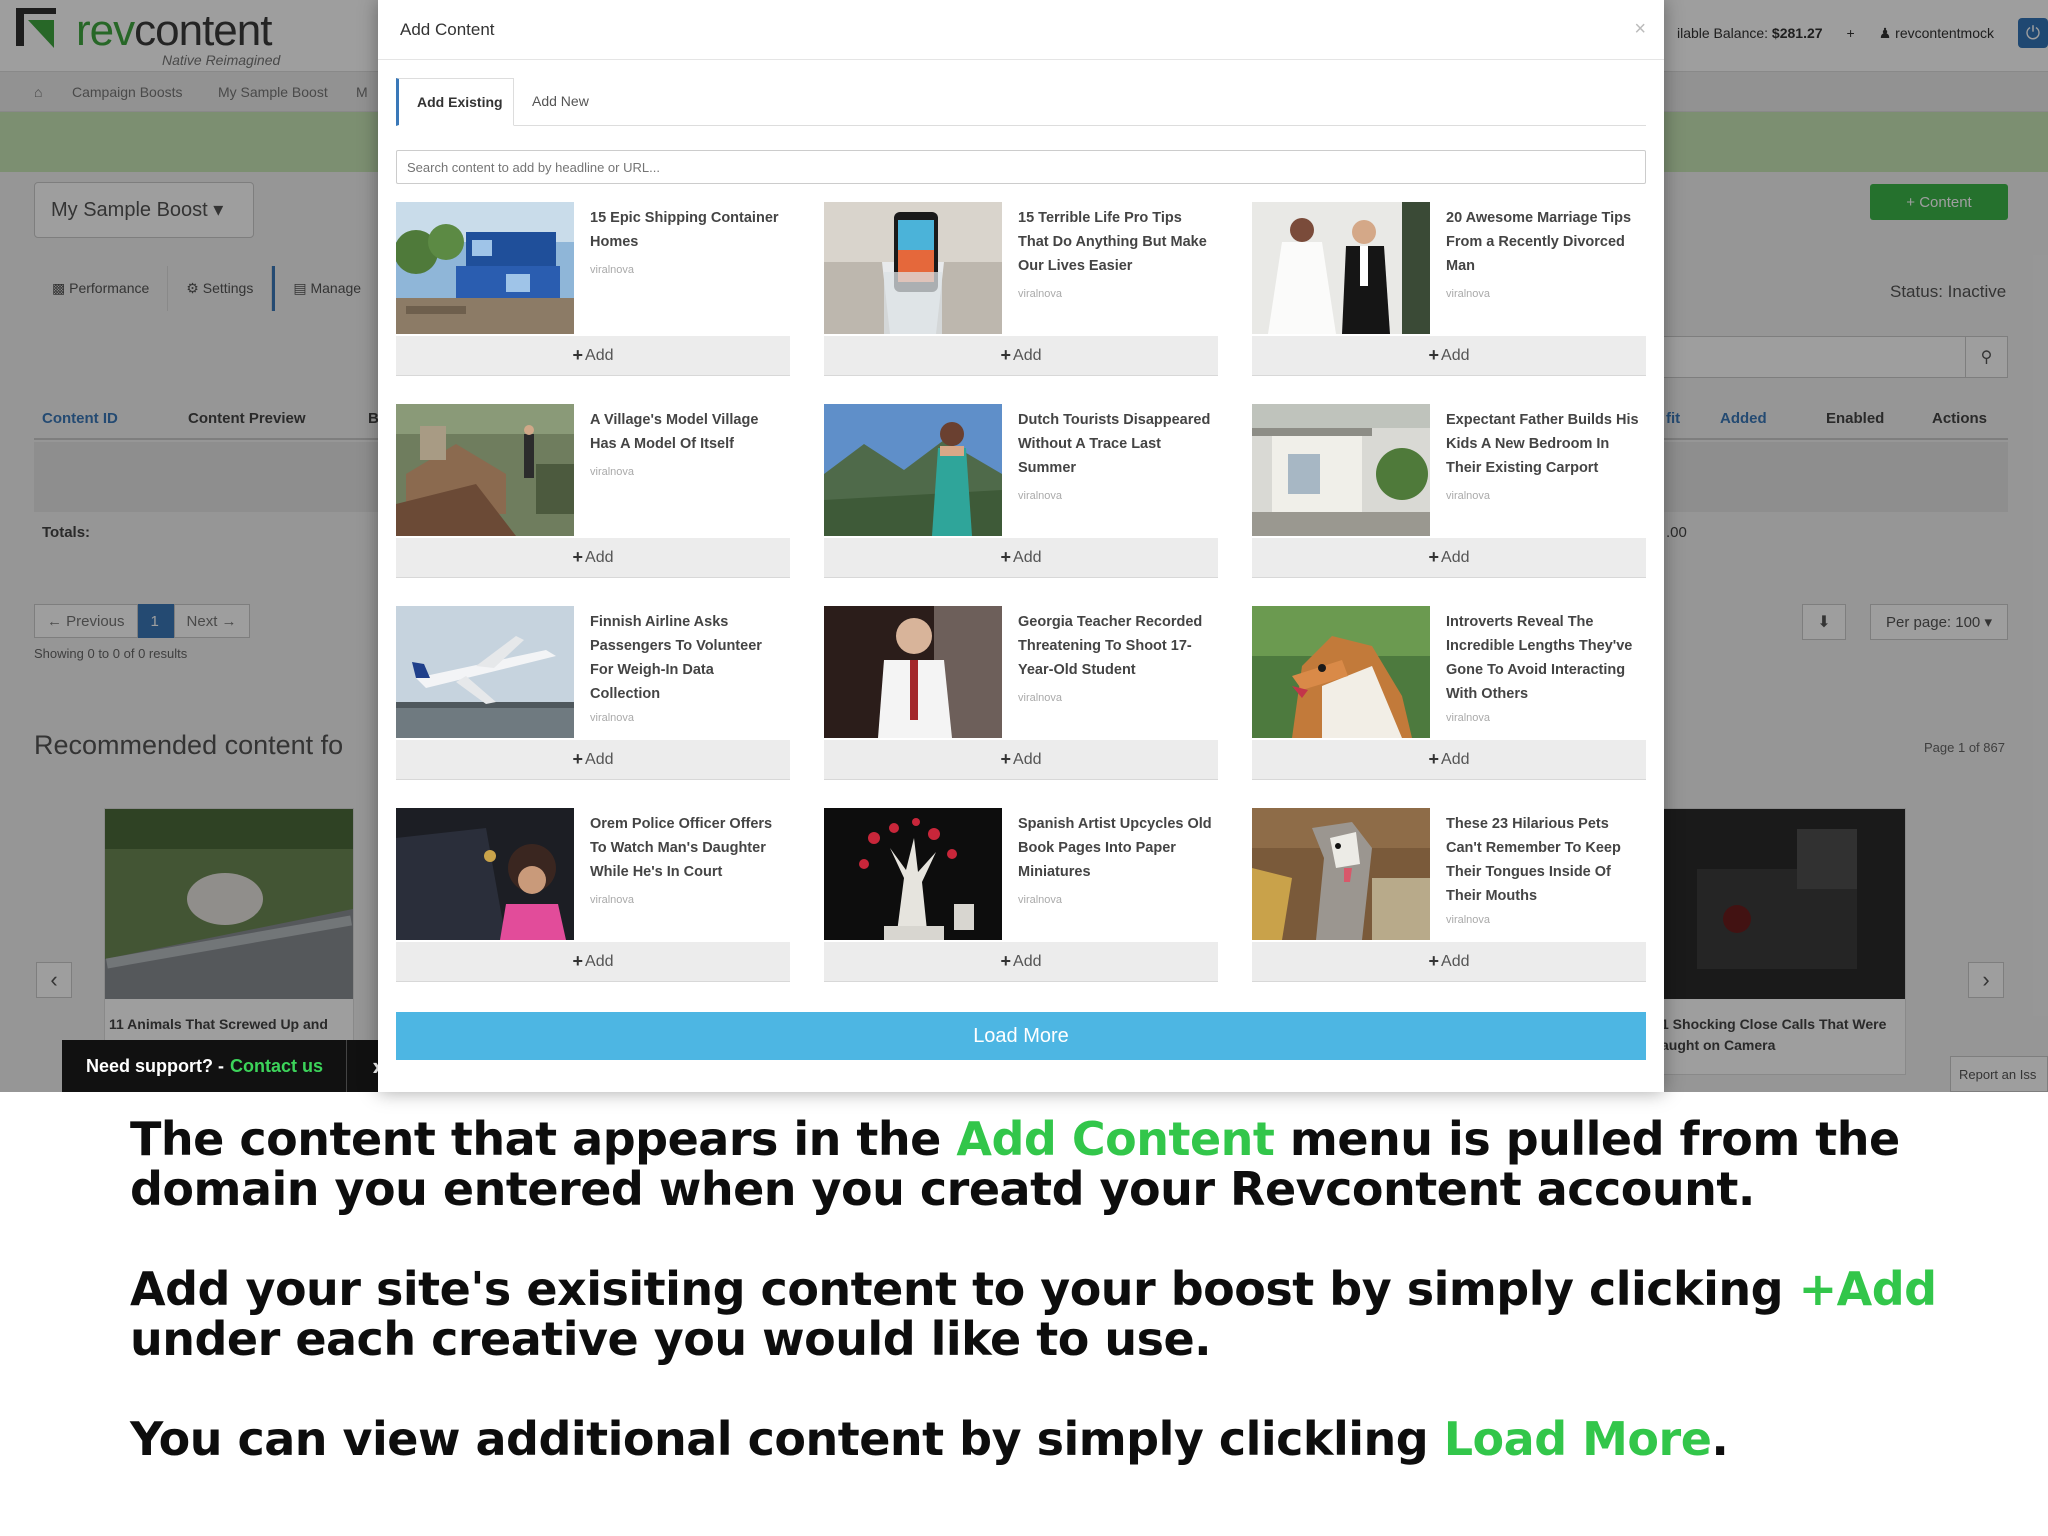 This screenshot has height=1536, width=2048. Describe the element at coordinates (1868, 1289) in the screenshot. I see `instruction-highlight: +Add` at that location.